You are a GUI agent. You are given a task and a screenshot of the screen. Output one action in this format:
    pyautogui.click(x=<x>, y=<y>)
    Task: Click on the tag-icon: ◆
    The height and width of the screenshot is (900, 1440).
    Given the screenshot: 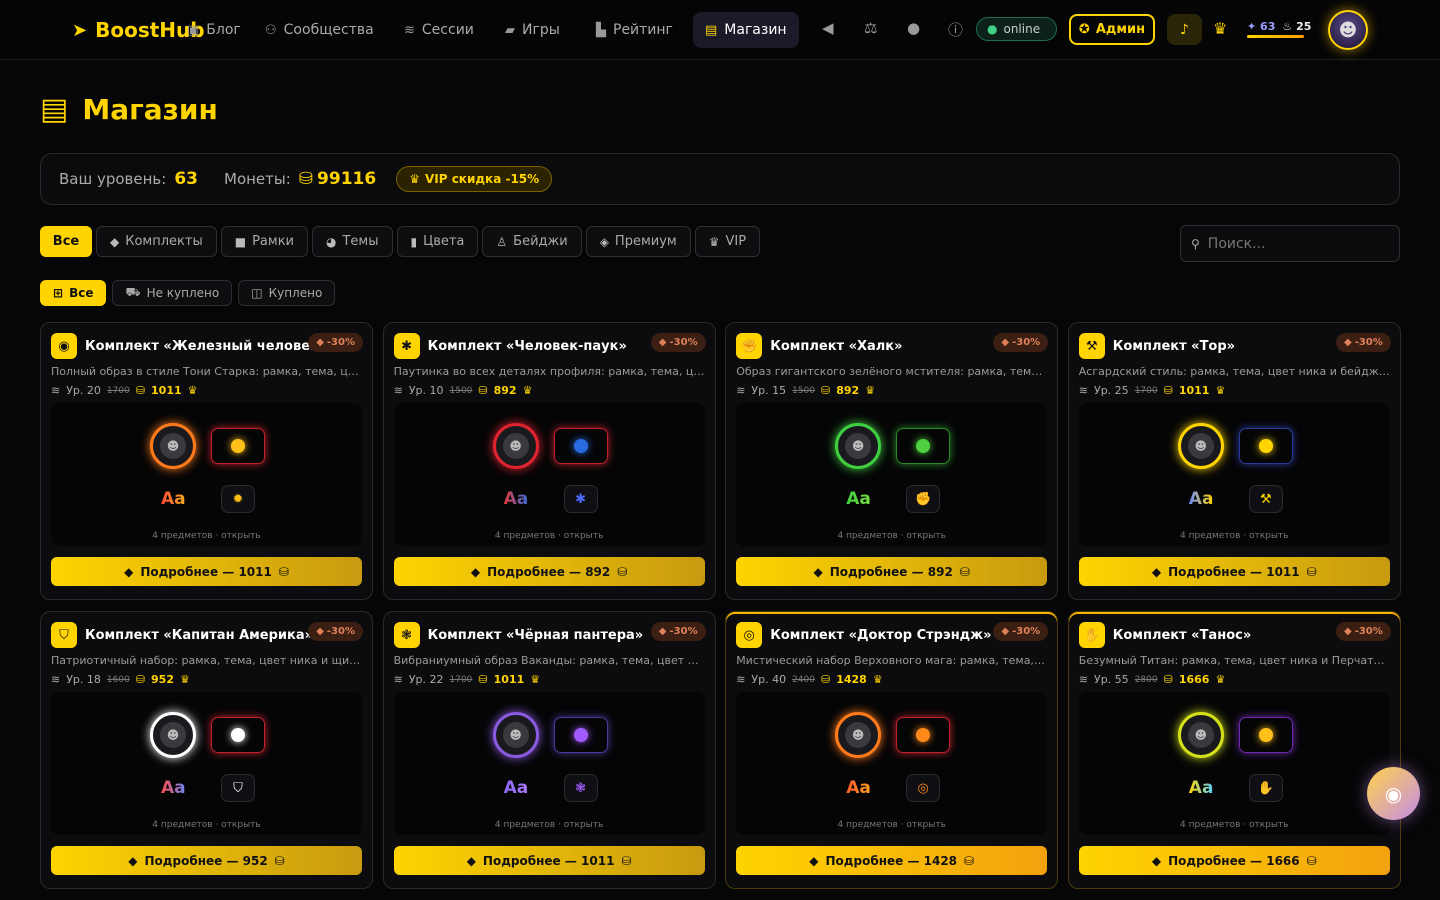 What is the action you would take?
    pyautogui.click(x=1005, y=342)
    